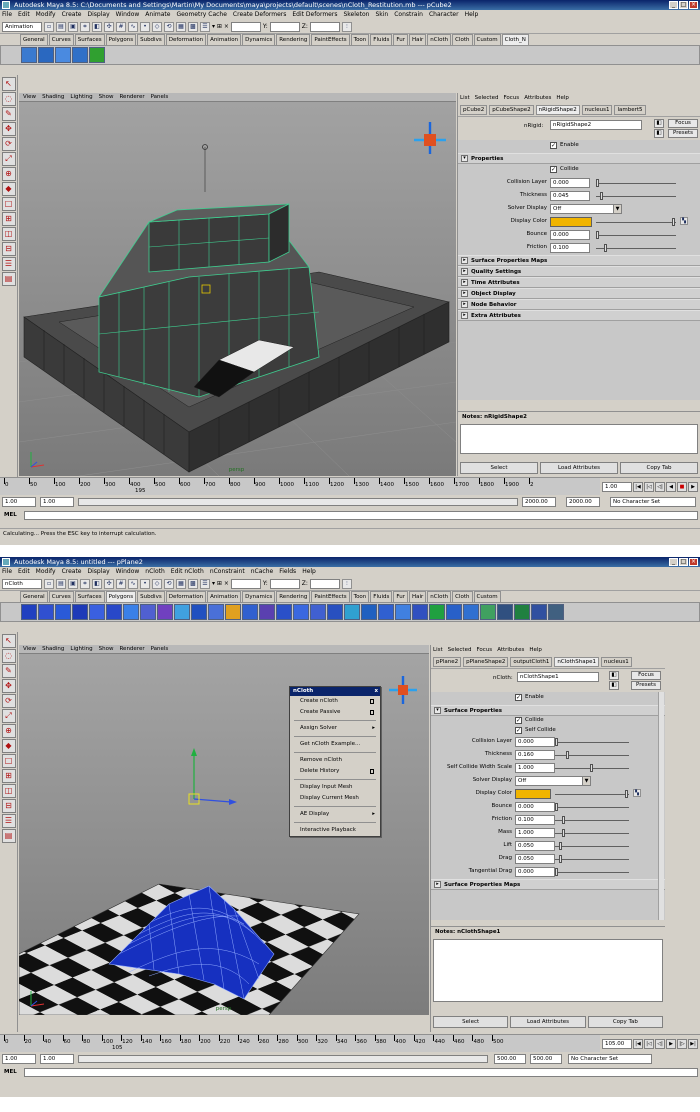 Image resolution: width=700 pixels, height=1112 pixels. What do you see at coordinates (546, 1059) in the screenshot?
I see `range-end2-field: 500.00` at bounding box center [546, 1059].